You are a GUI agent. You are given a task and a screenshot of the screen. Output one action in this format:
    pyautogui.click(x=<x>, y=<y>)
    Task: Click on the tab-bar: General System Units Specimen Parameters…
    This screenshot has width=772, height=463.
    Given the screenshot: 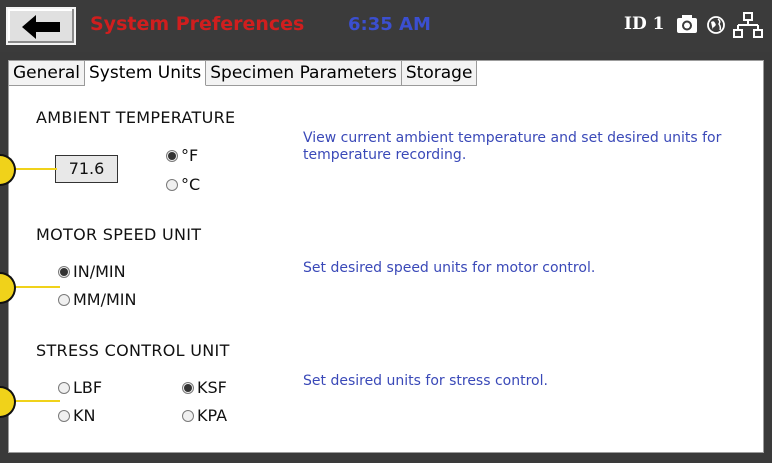 What is the action you would take?
    pyautogui.click(x=243, y=73)
    